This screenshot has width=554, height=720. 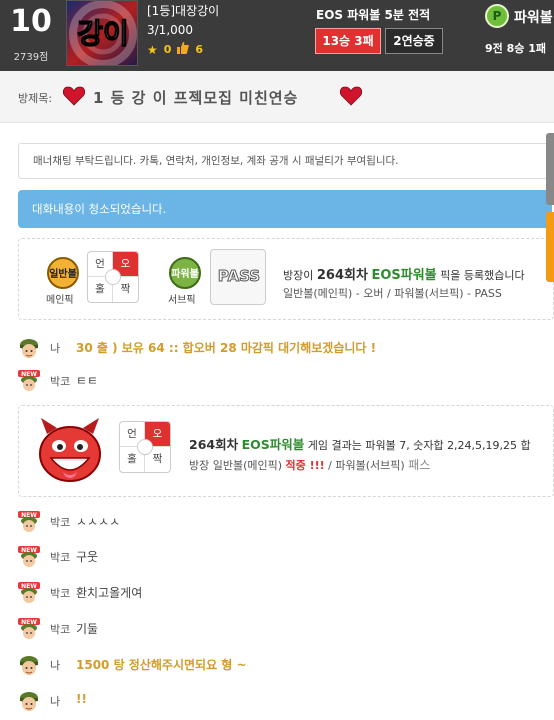 I want to click on general-ball-badge: 일반볼, so click(x=63, y=273).